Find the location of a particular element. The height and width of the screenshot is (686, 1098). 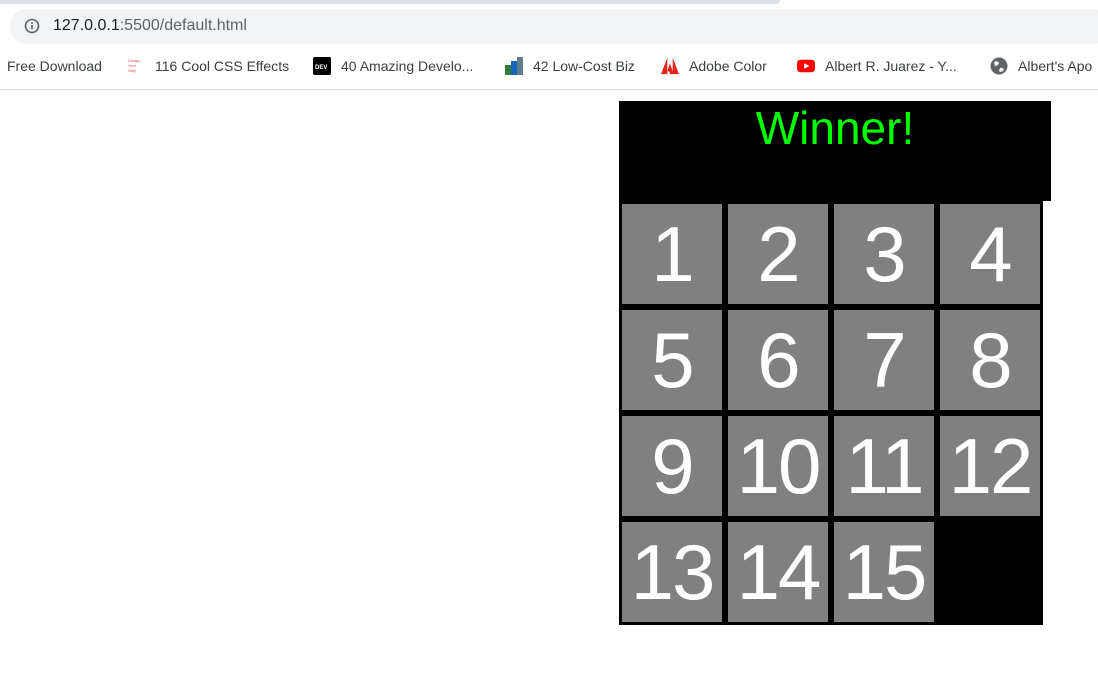

bookmark-adobe-color: Adobe Color is located at coordinates (714, 66).